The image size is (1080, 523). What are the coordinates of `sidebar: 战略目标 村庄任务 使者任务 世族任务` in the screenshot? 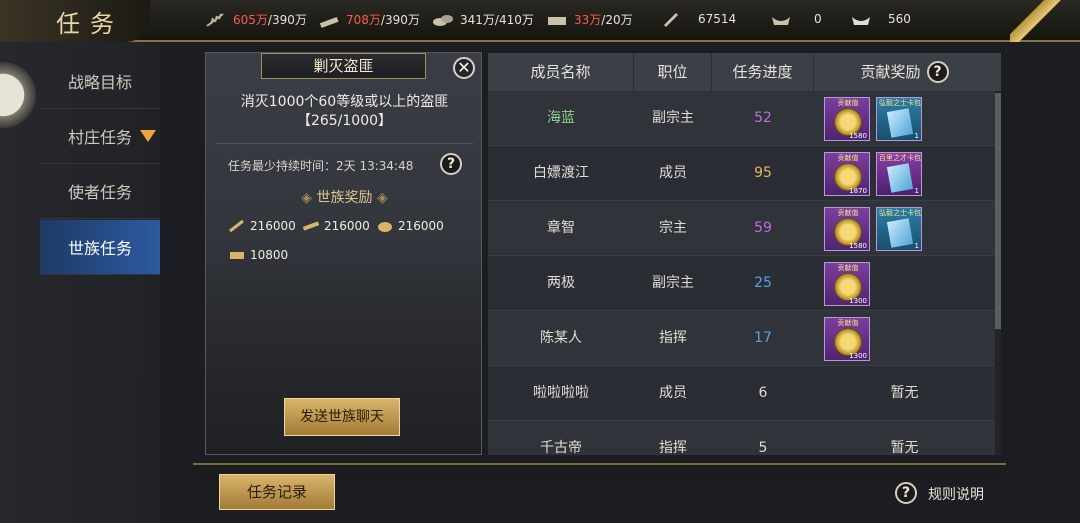 It's located at (80, 282).